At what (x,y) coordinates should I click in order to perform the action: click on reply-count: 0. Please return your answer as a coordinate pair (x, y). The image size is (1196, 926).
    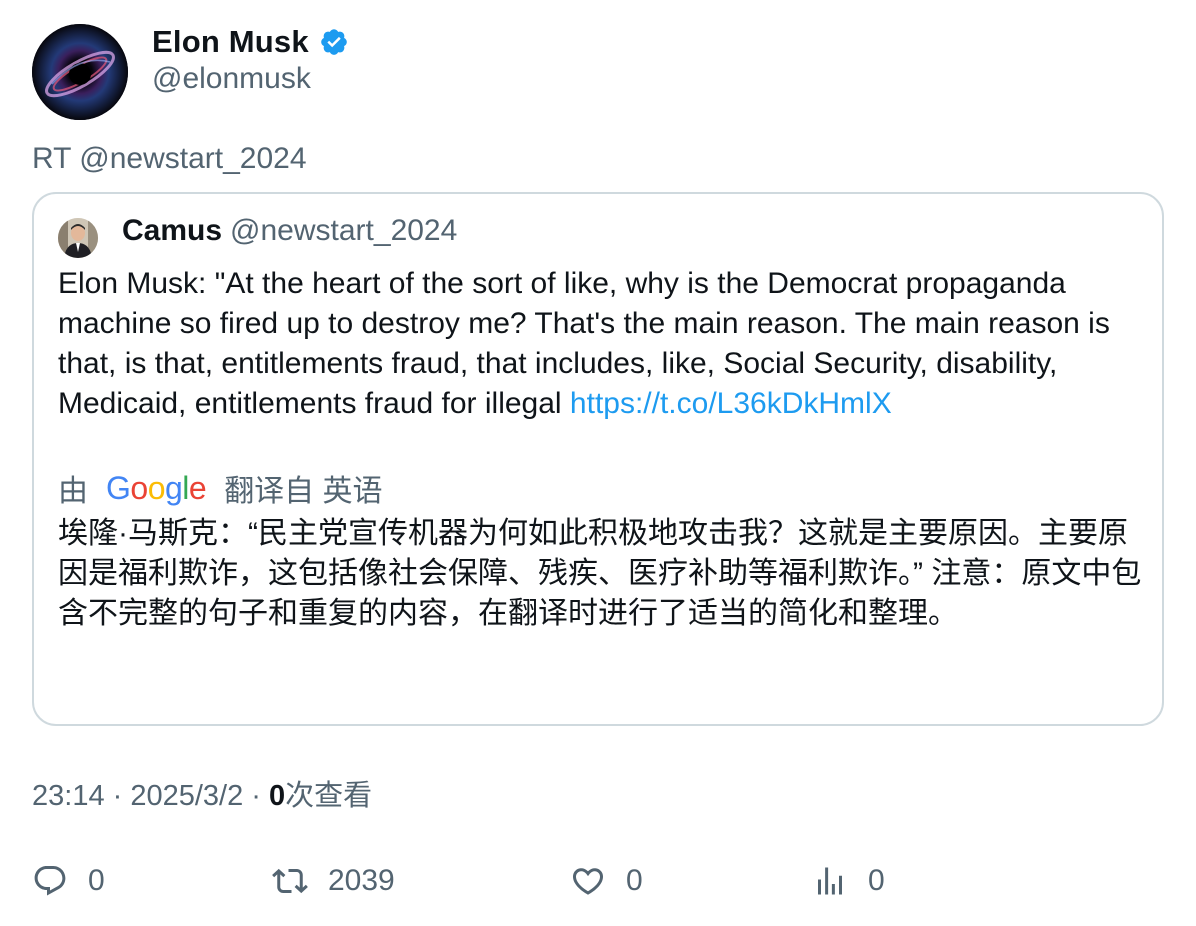
    Looking at the image, I should click on (96, 880).